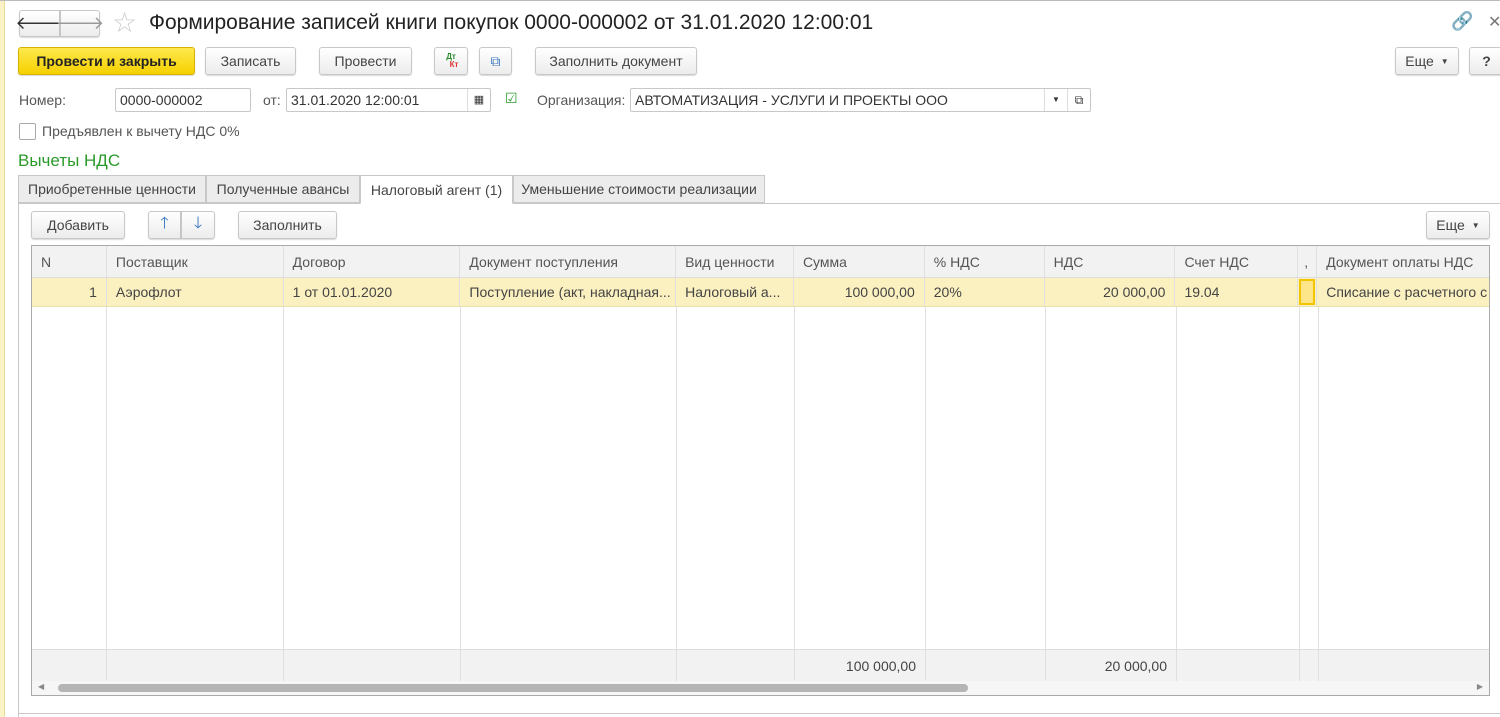  Describe the element at coordinates (39, 23) in the screenshot. I see `back-button: 🡐` at that location.